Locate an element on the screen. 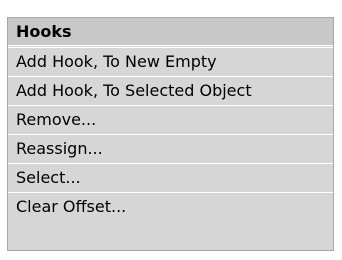 This screenshot has width=342, height=260. menu-title: Hooks is located at coordinates (170, 32).